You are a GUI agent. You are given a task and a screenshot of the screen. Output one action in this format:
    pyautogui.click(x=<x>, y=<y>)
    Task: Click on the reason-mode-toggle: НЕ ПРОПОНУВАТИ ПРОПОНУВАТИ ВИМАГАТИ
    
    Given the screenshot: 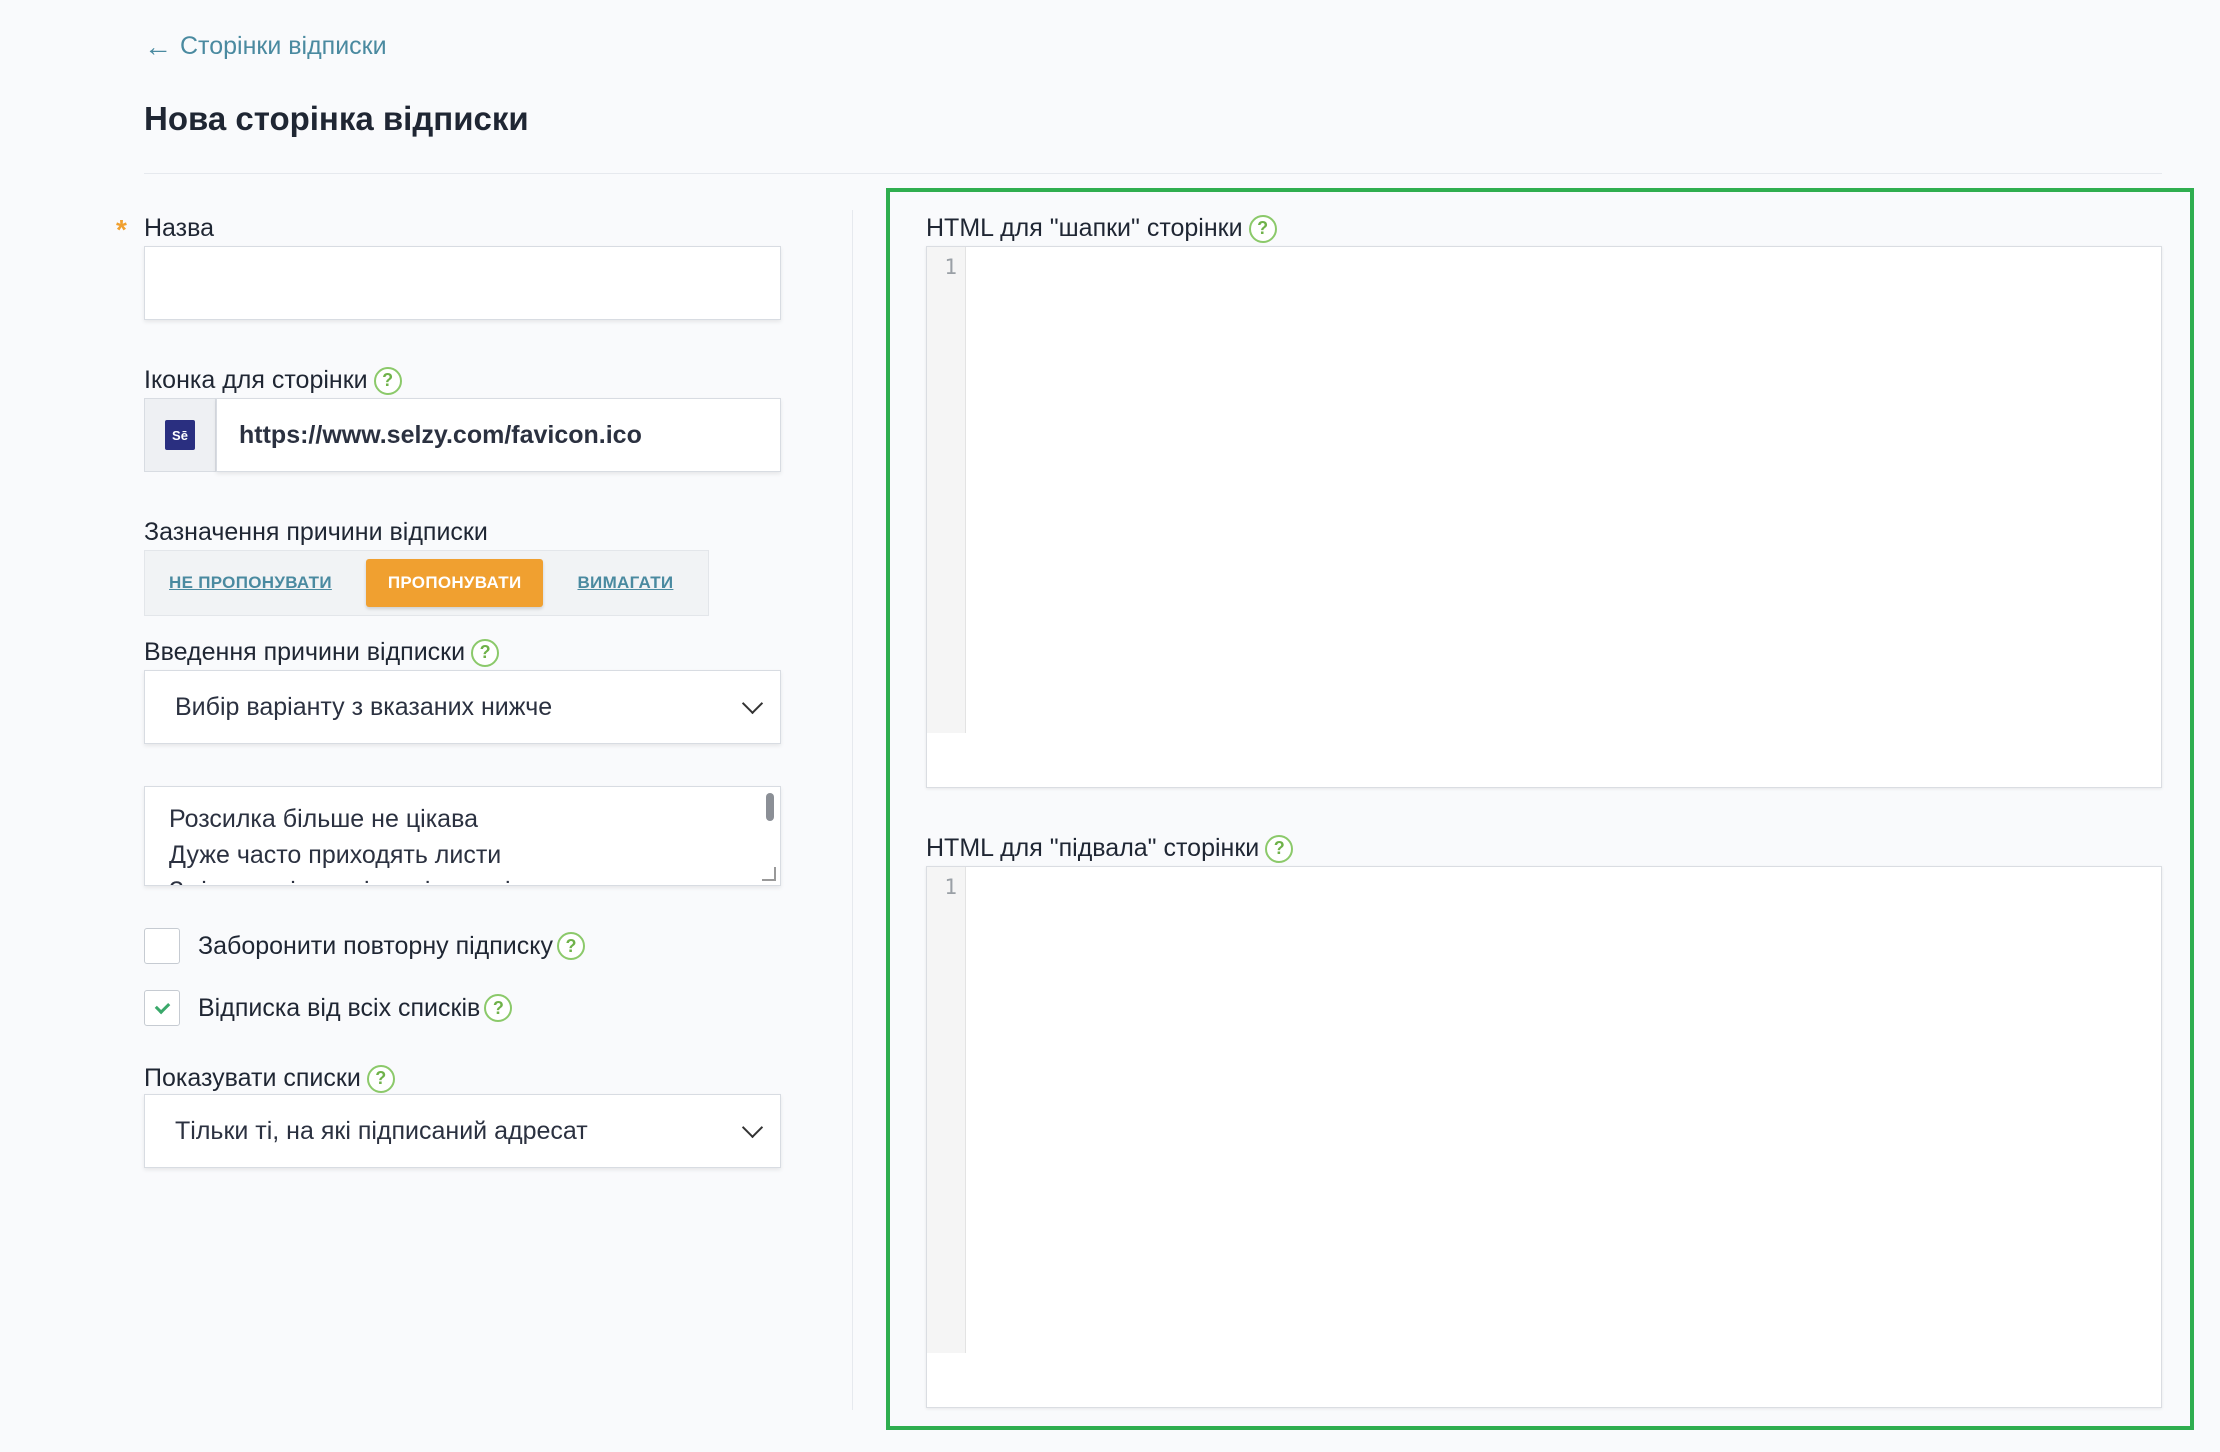 What is the action you would take?
    pyautogui.click(x=426, y=583)
    